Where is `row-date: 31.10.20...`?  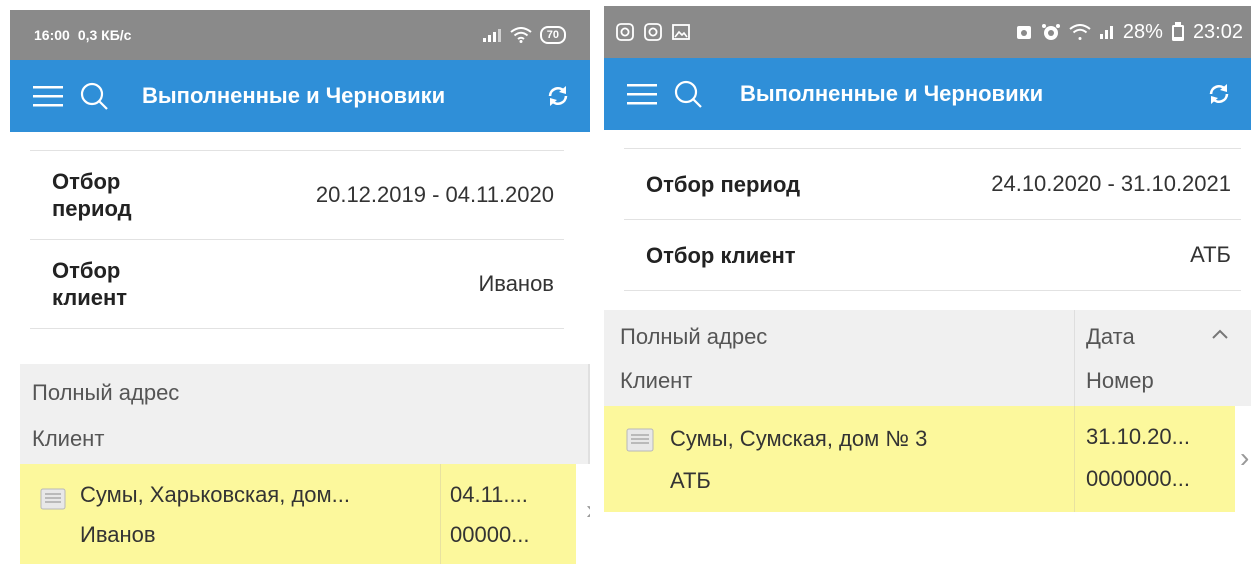
row-date: 31.10.20... is located at coordinates (1138, 436).